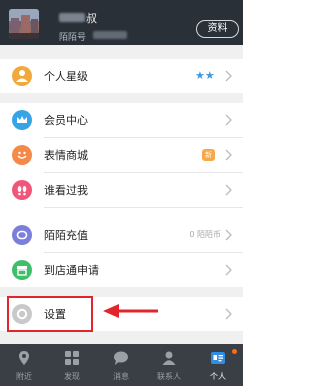  What do you see at coordinates (91, 18) in the screenshot?
I see `username: 叔` at bounding box center [91, 18].